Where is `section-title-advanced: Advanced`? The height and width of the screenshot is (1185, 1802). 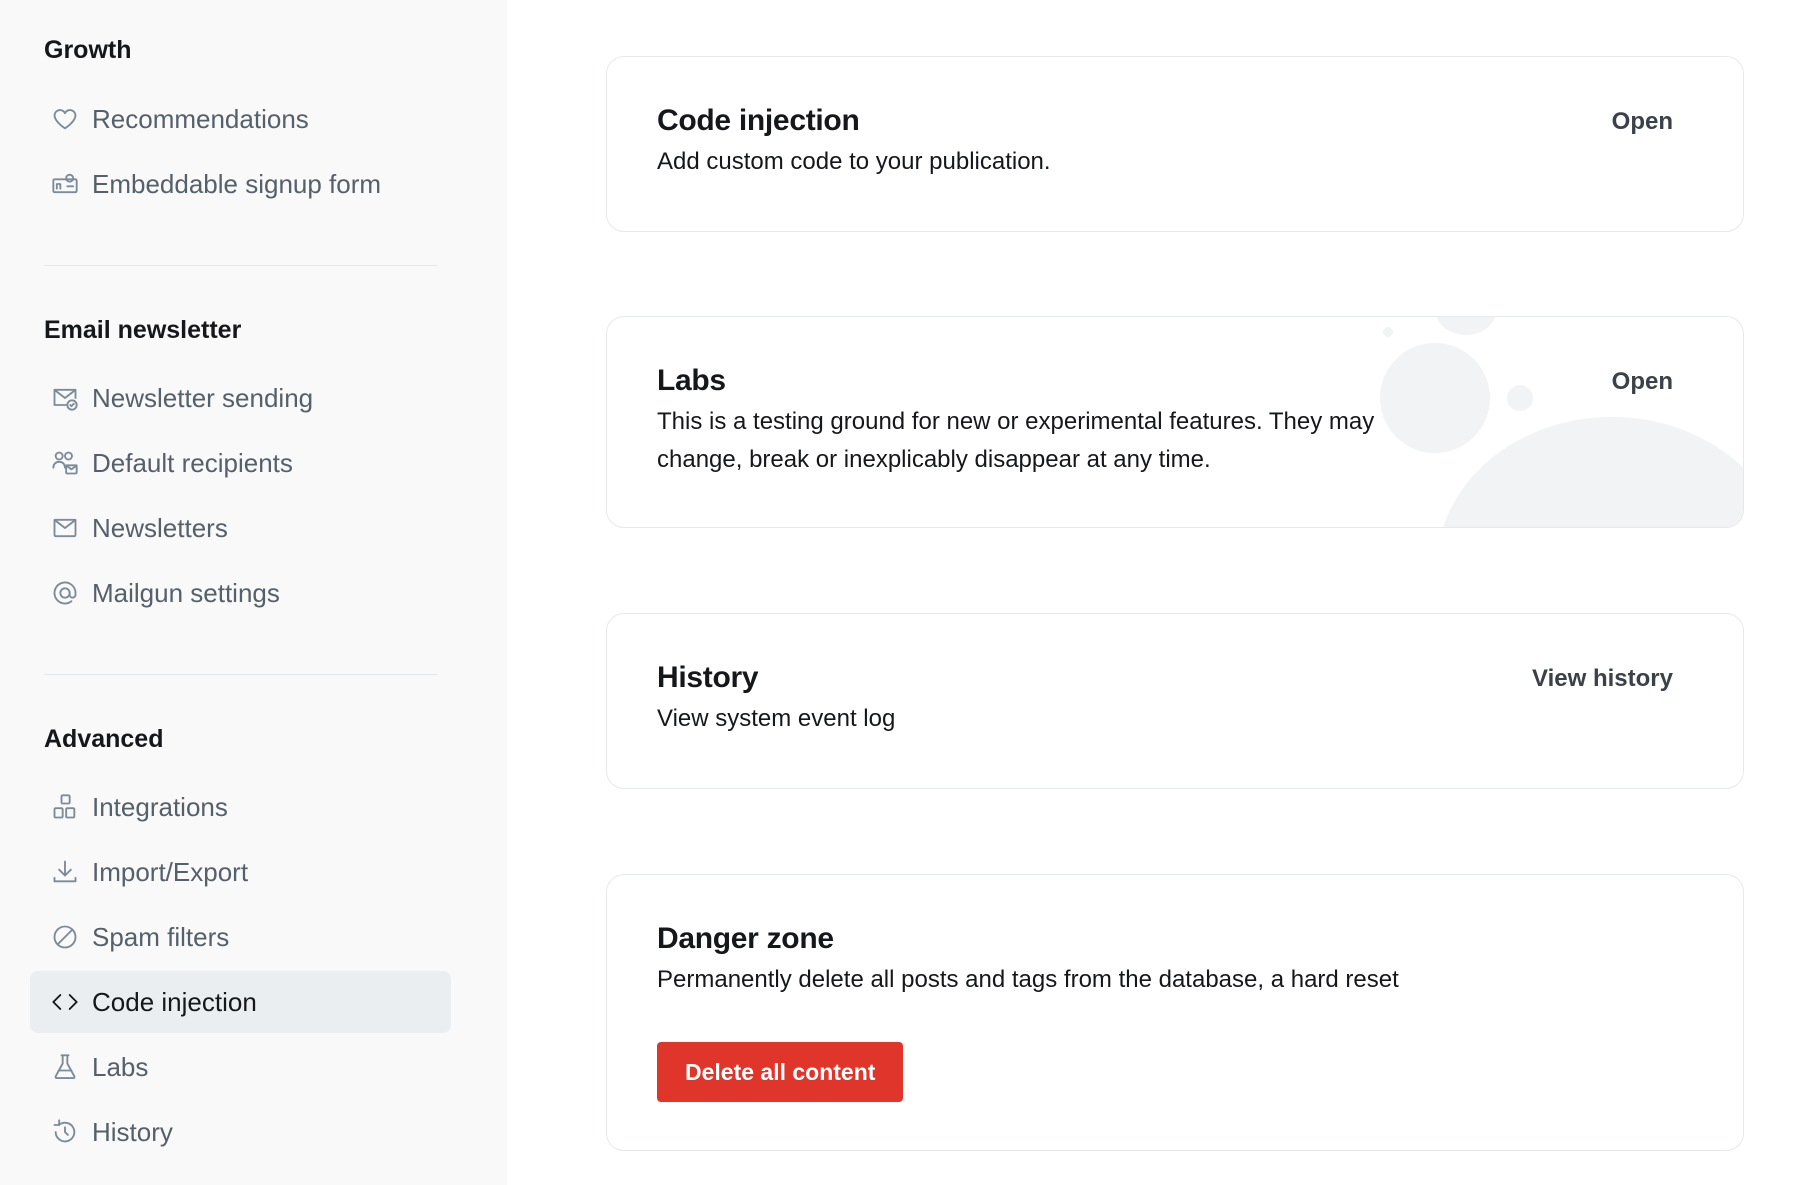 section-title-advanced: Advanced is located at coordinates (104, 739).